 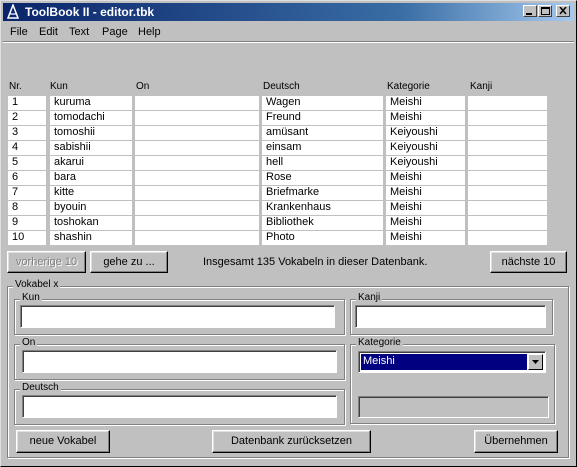 I want to click on cell-nr: 1, so click(x=27, y=103).